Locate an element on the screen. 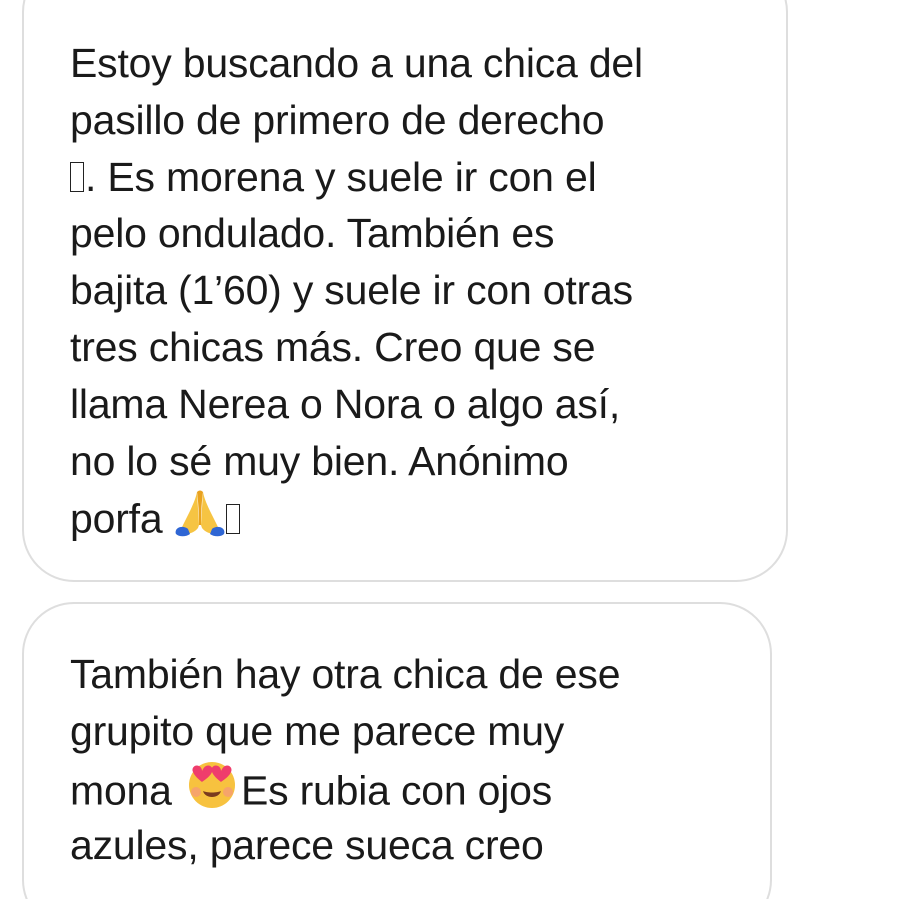  message-line: tres chicas más. Creo que se is located at coordinates (333, 347).